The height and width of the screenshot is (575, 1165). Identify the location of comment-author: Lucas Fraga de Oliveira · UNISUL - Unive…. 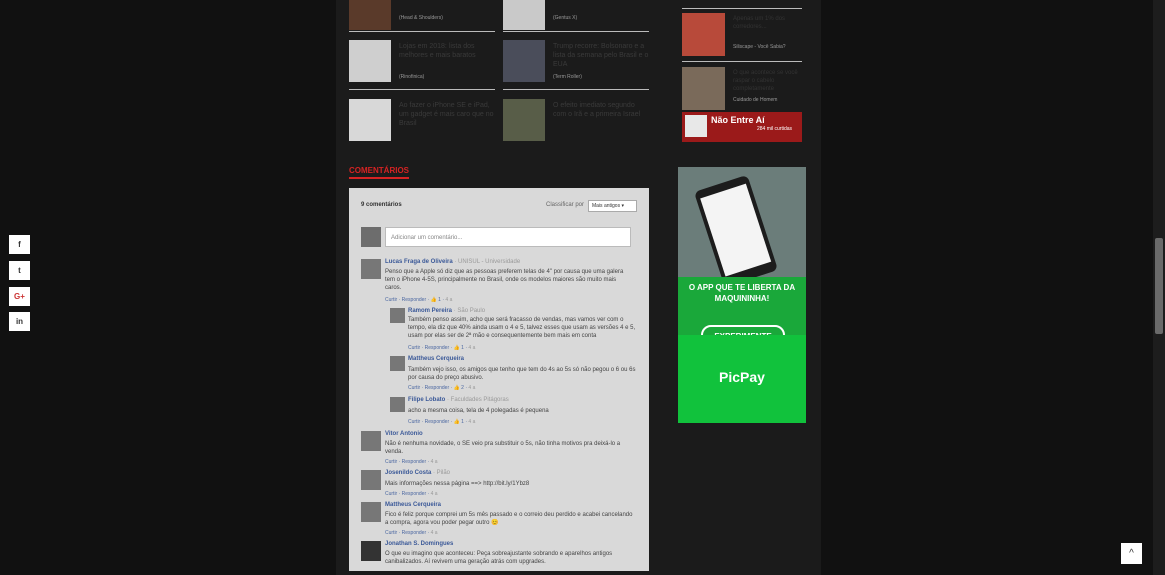
(452, 262).